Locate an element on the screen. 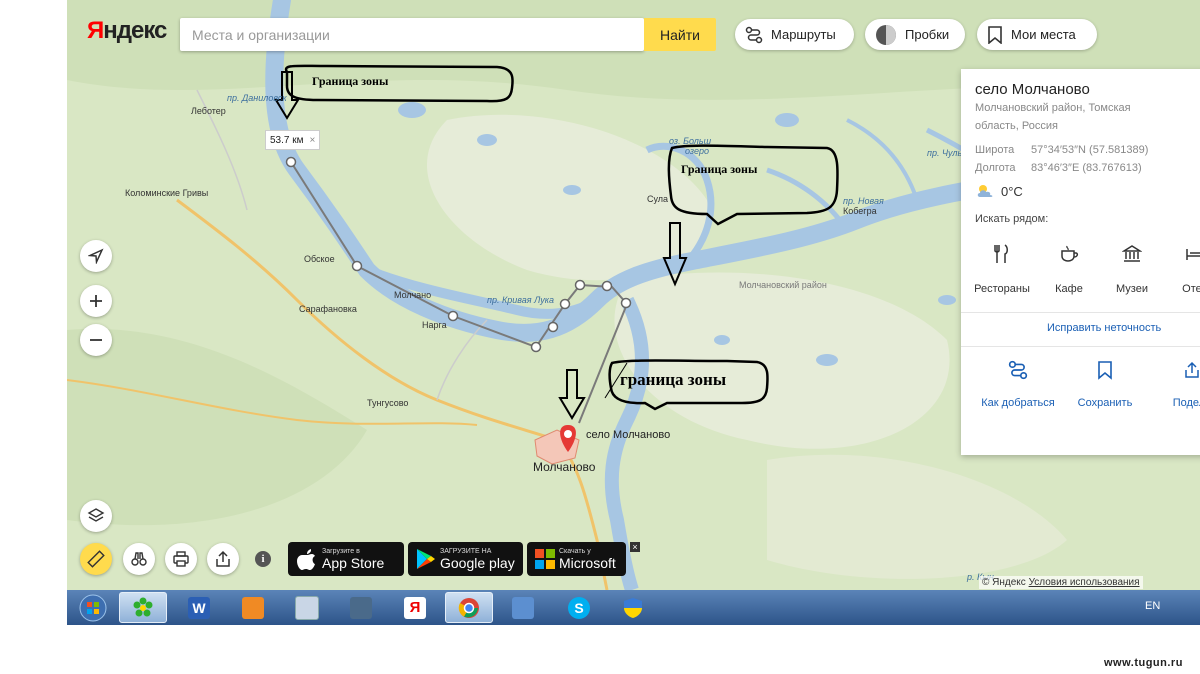 This screenshot has width=1200, height=674. chrome-icon is located at coordinates (468, 607).